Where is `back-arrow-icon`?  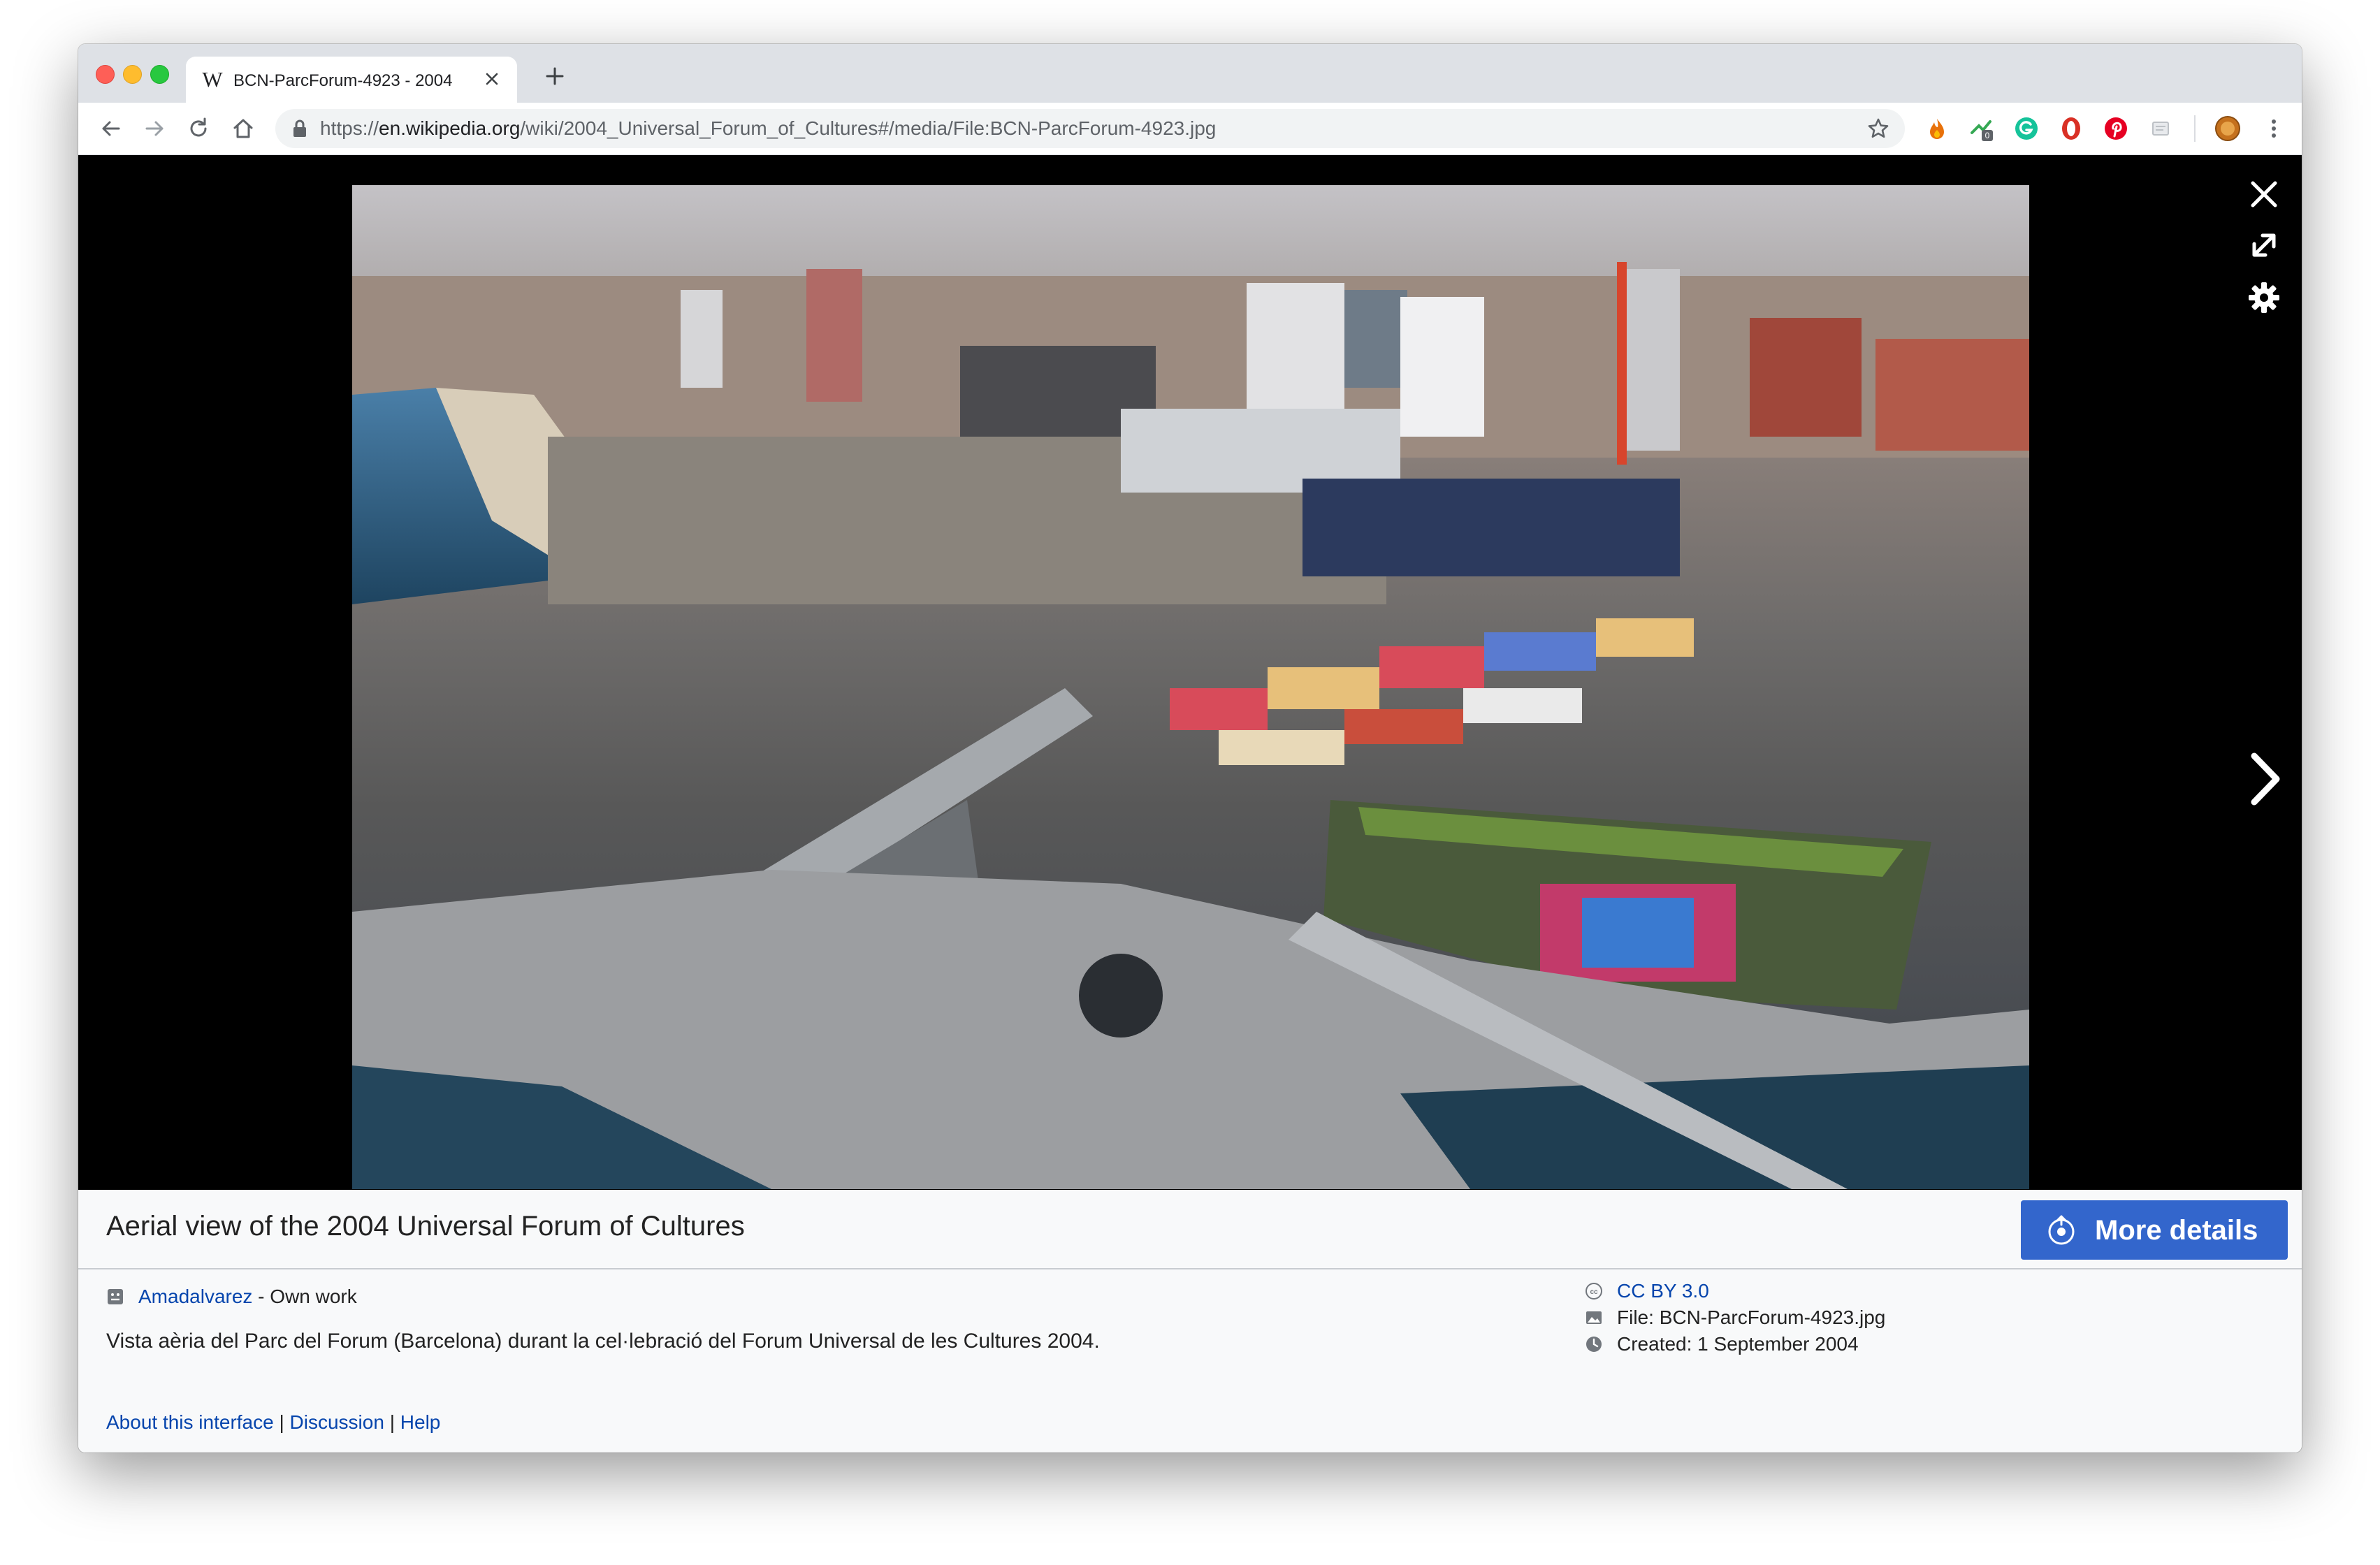 back-arrow-icon is located at coordinates (110, 129).